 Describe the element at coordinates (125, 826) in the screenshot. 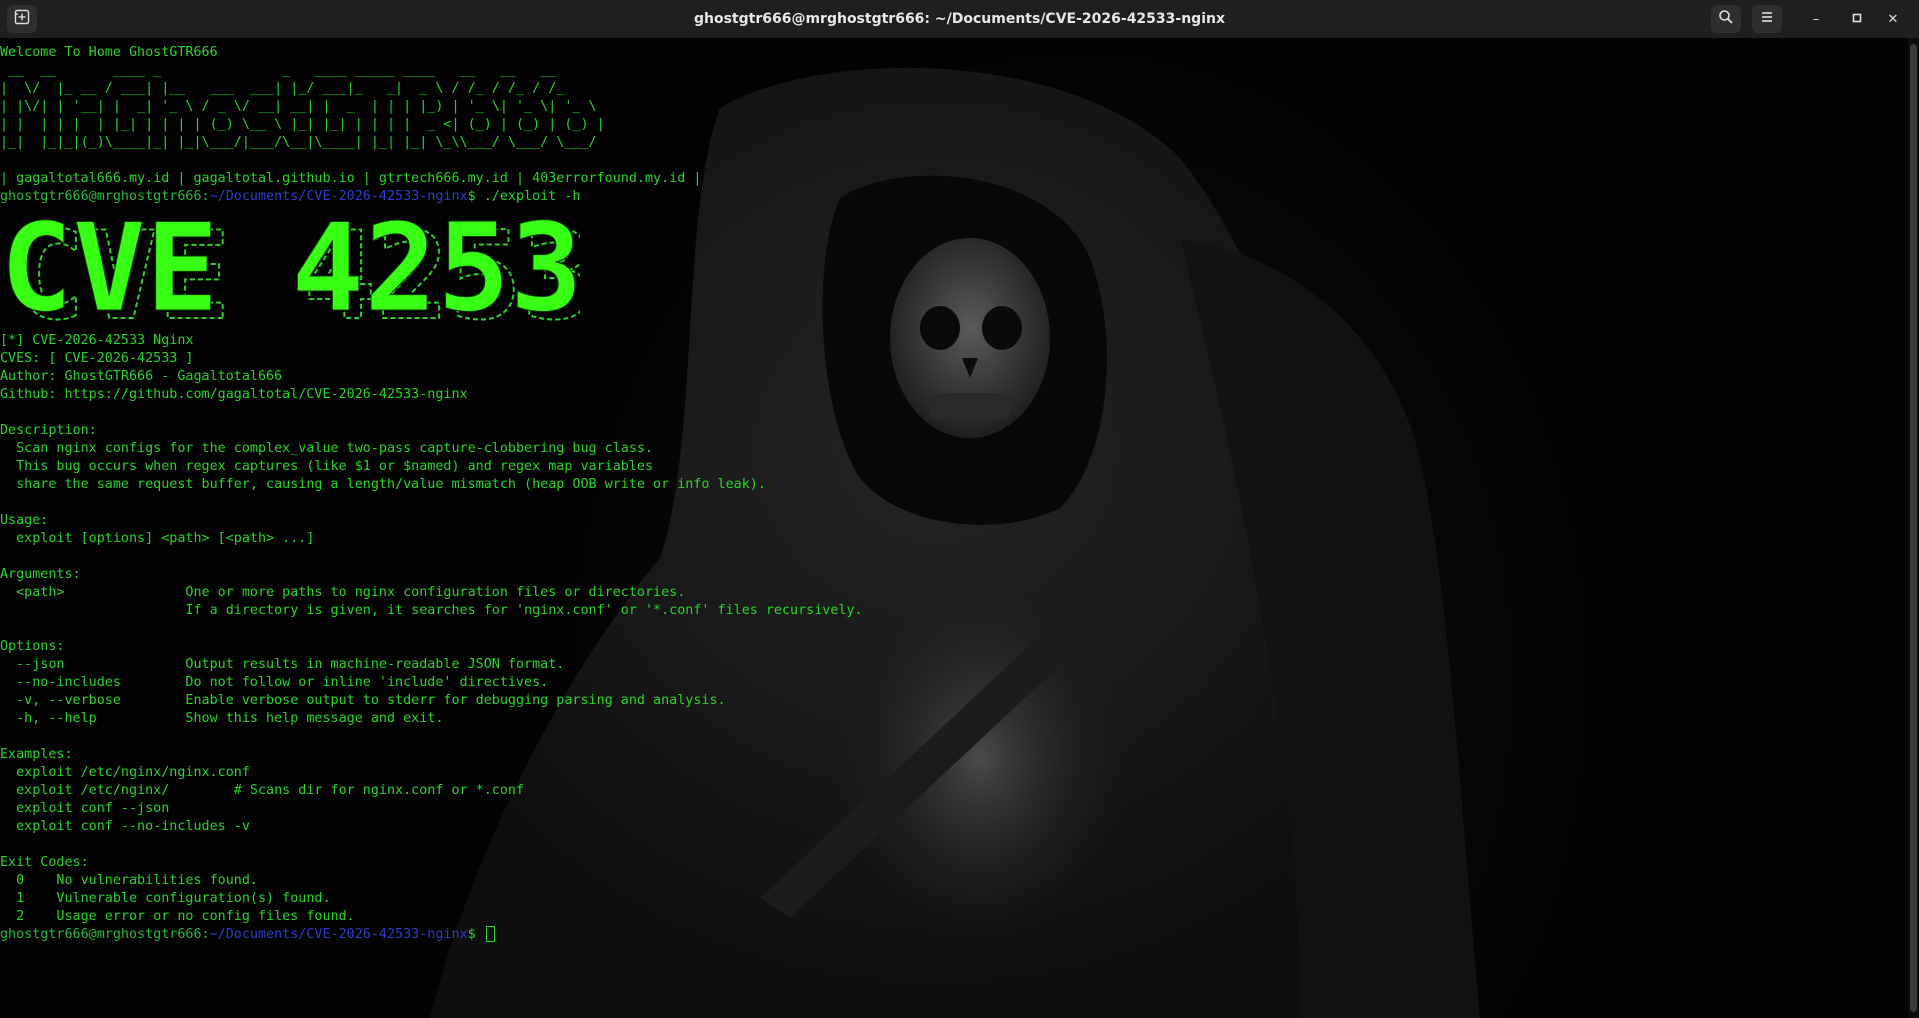

I see `example-line: exploit conf --no-includes -v` at that location.